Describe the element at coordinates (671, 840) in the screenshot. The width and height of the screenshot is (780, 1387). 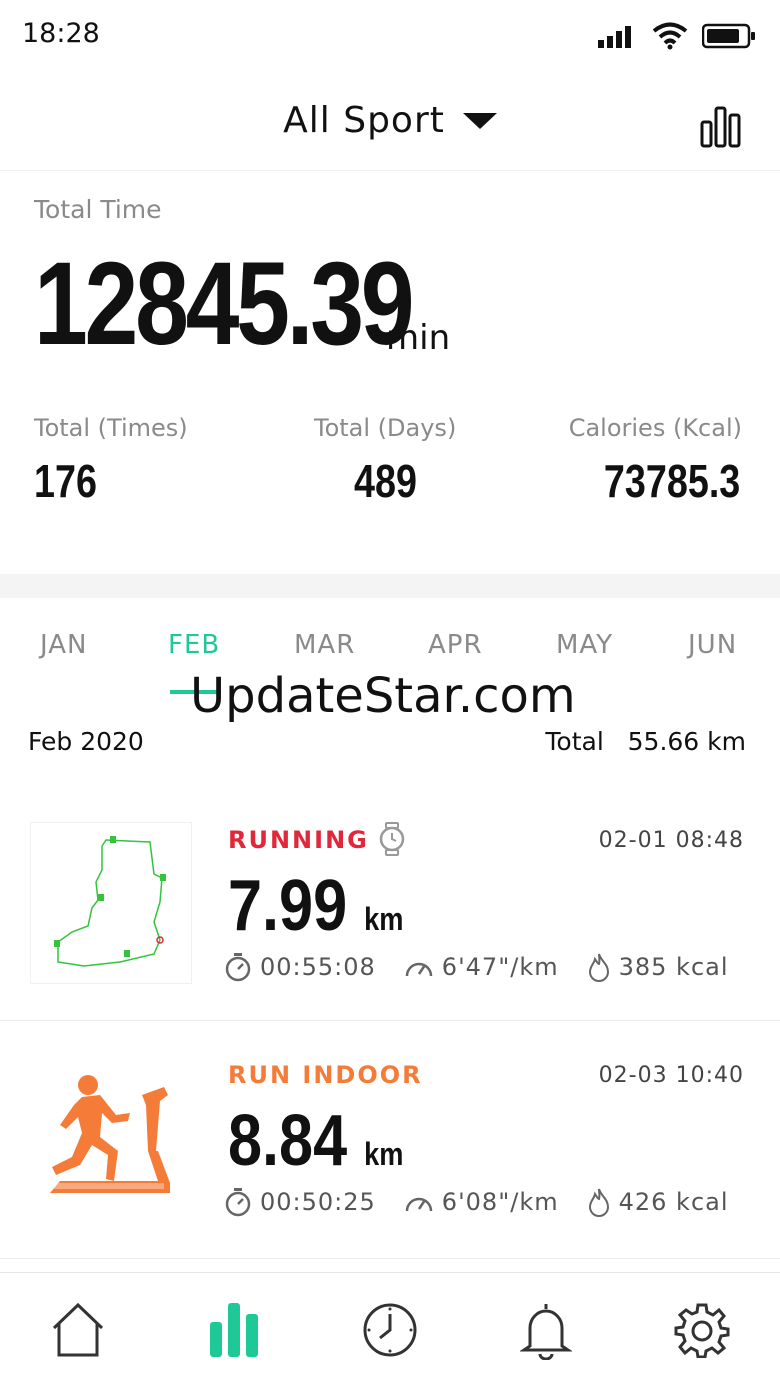
I see `activity-date: 02-01 08:48` at that location.